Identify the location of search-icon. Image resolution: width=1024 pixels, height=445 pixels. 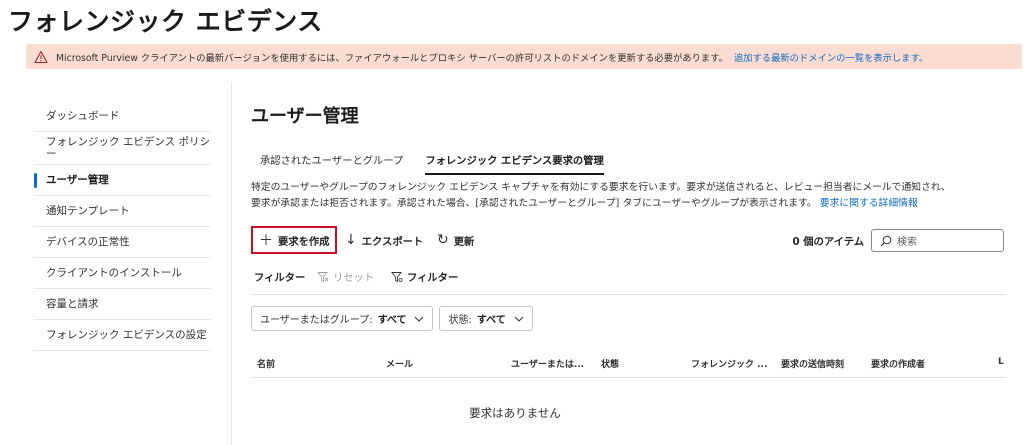
(886, 240).